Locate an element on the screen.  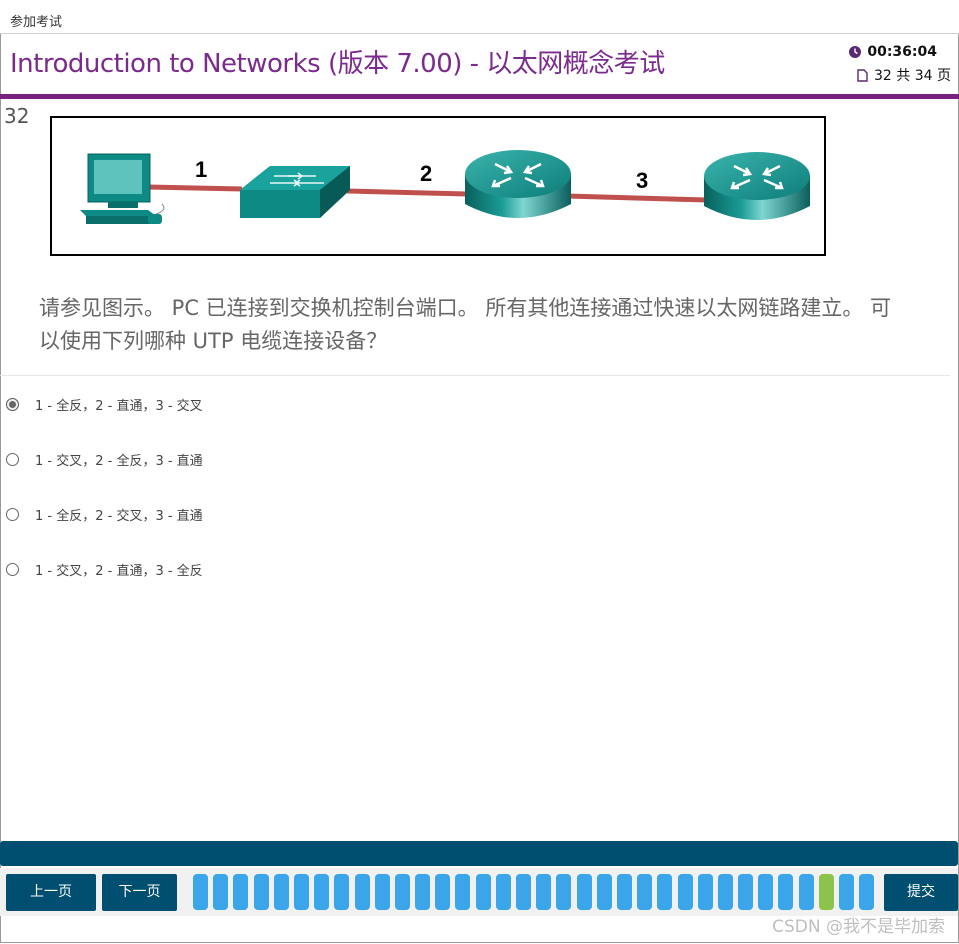
network-exhibit: 1 2 3 is located at coordinates (438, 186).